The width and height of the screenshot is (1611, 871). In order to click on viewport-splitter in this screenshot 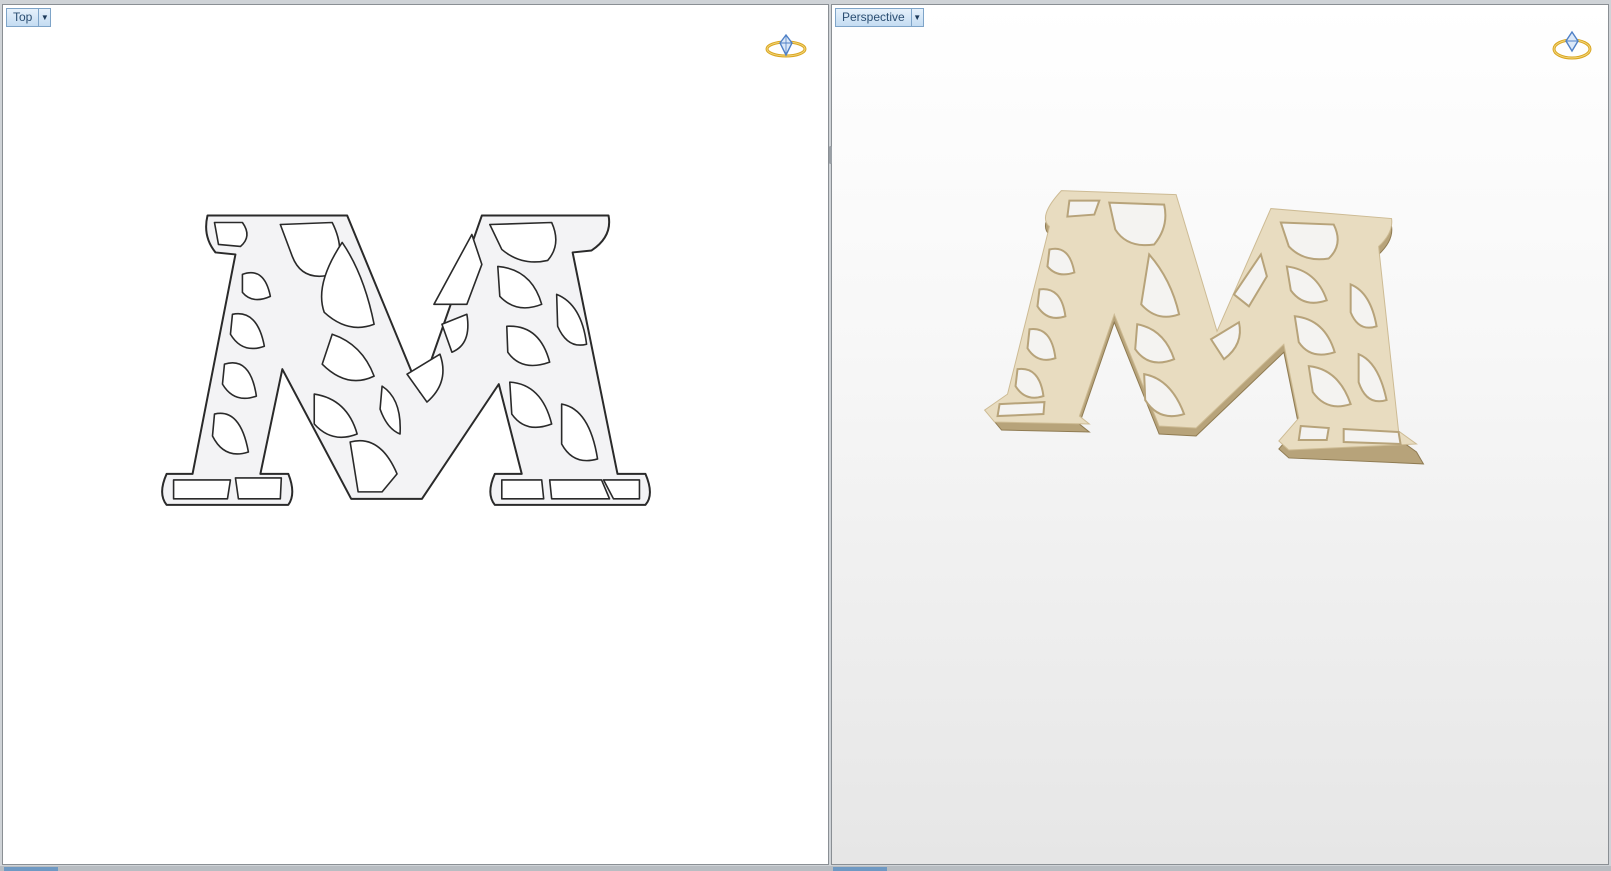, I will do `click(830, 155)`.